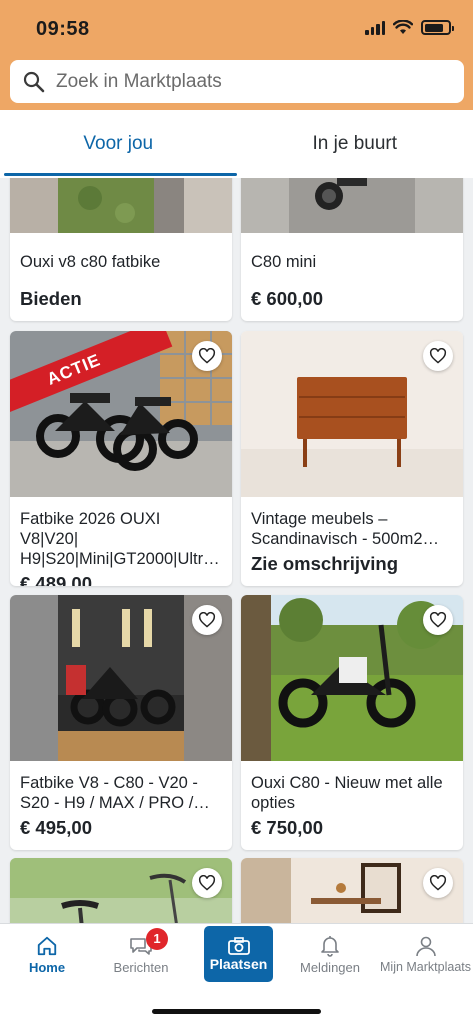 The height and width of the screenshot is (1024, 473). I want to click on status-bar: 09:58, so click(236, 28).